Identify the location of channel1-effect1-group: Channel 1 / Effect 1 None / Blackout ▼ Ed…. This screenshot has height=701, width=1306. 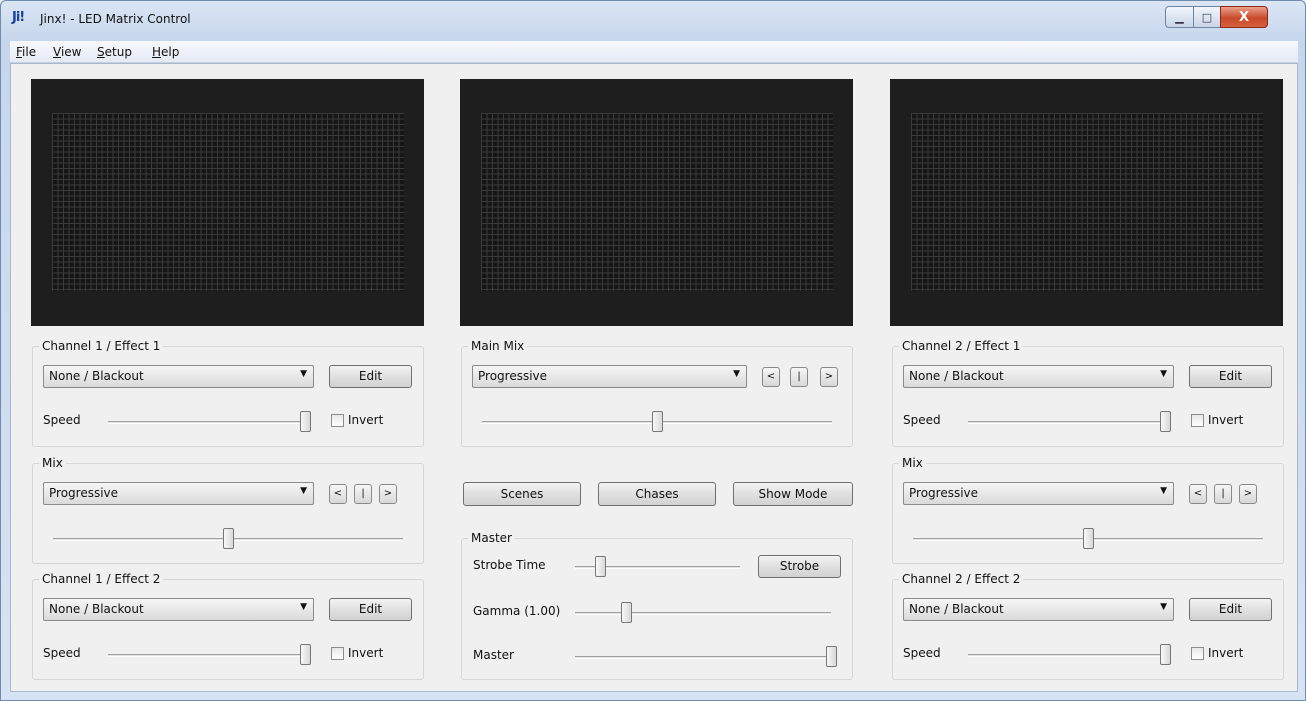
(228, 393).